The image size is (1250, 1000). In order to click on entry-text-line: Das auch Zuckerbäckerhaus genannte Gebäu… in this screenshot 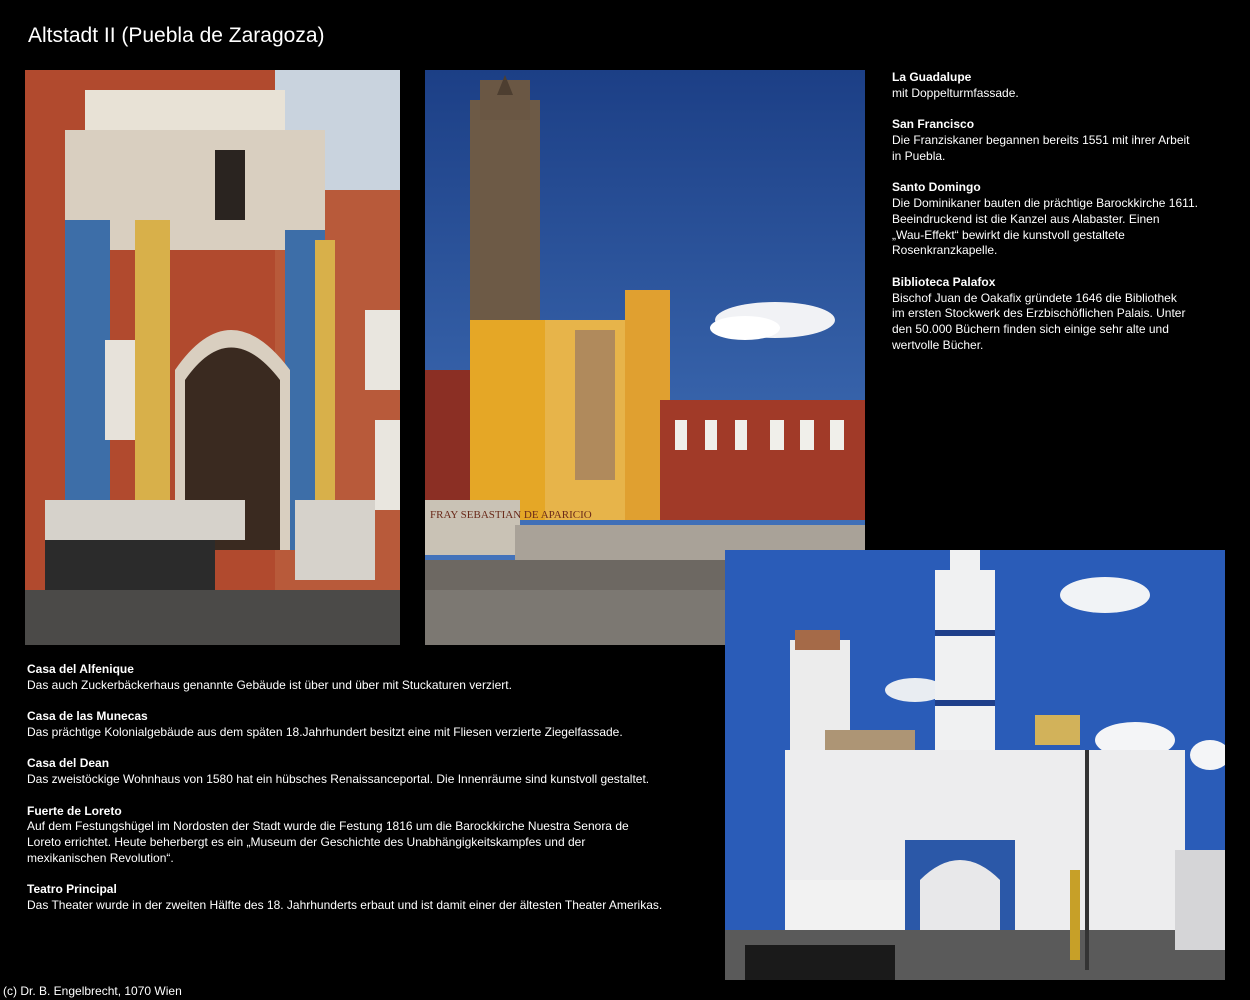, I will do `click(269, 684)`.